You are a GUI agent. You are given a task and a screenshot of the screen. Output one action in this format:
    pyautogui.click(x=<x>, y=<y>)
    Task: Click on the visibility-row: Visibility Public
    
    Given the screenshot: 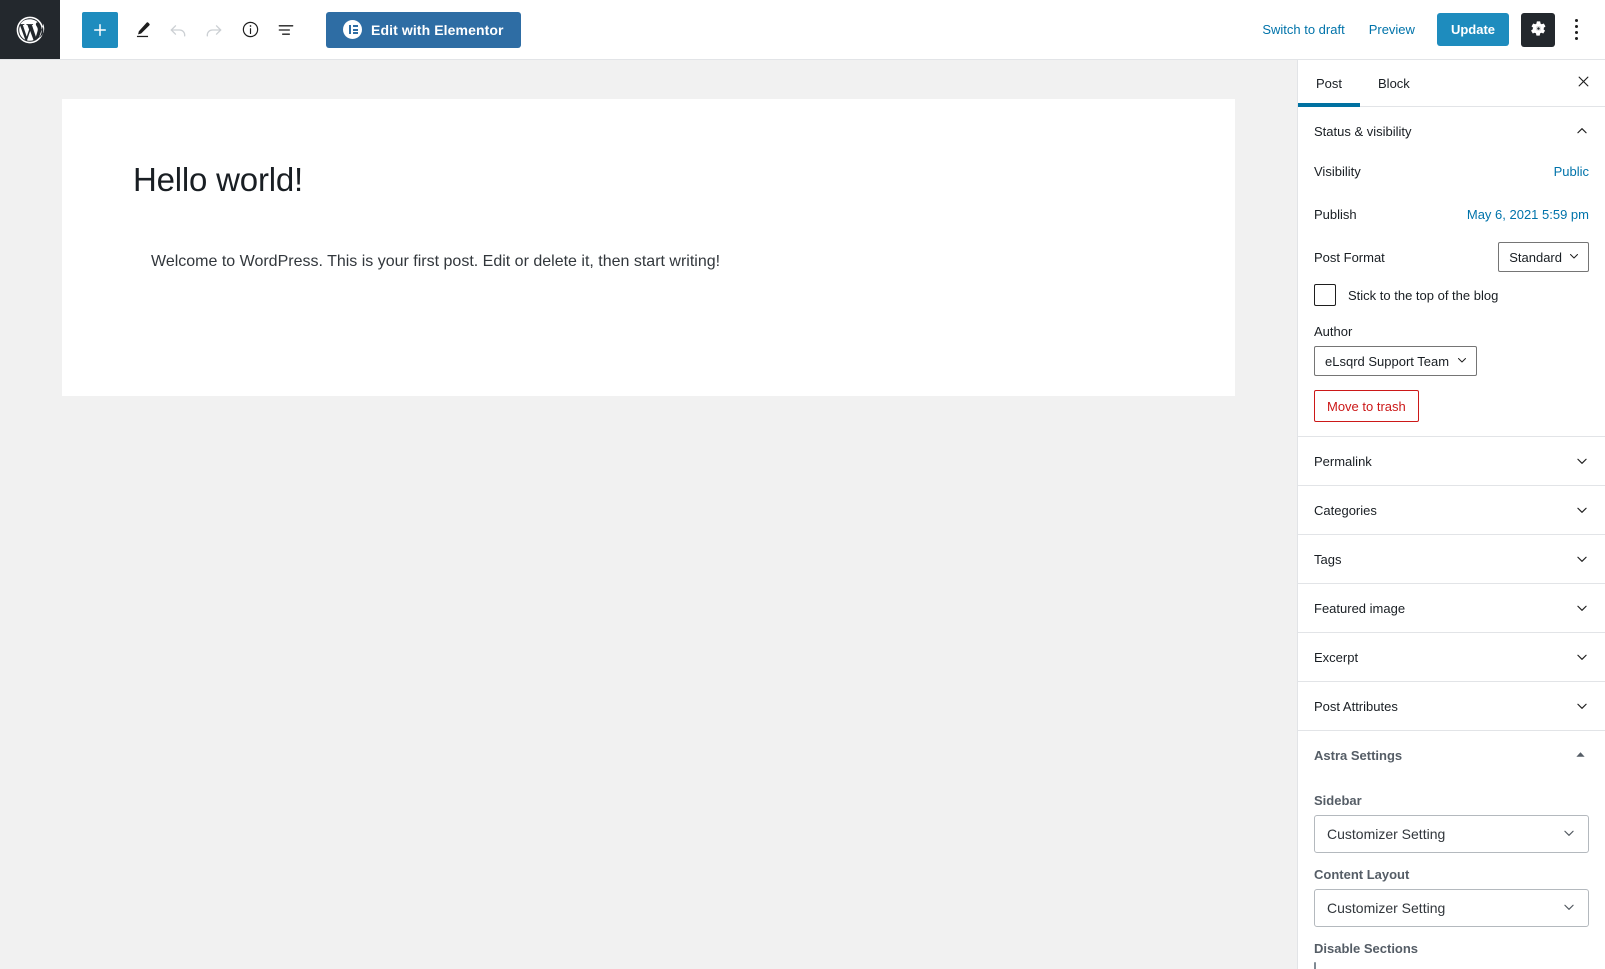 What is the action you would take?
    pyautogui.click(x=1451, y=171)
    